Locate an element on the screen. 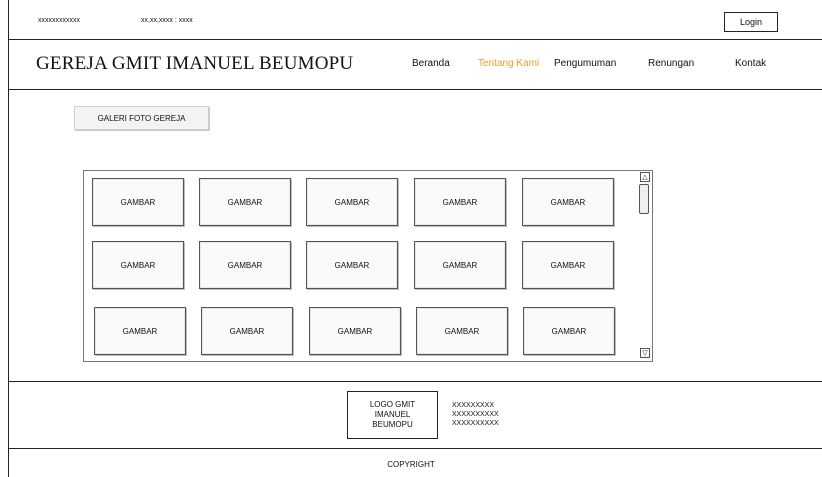 The image size is (822, 477). date-time-text: xx,xx,xxxx : xxxx is located at coordinates (167, 20).